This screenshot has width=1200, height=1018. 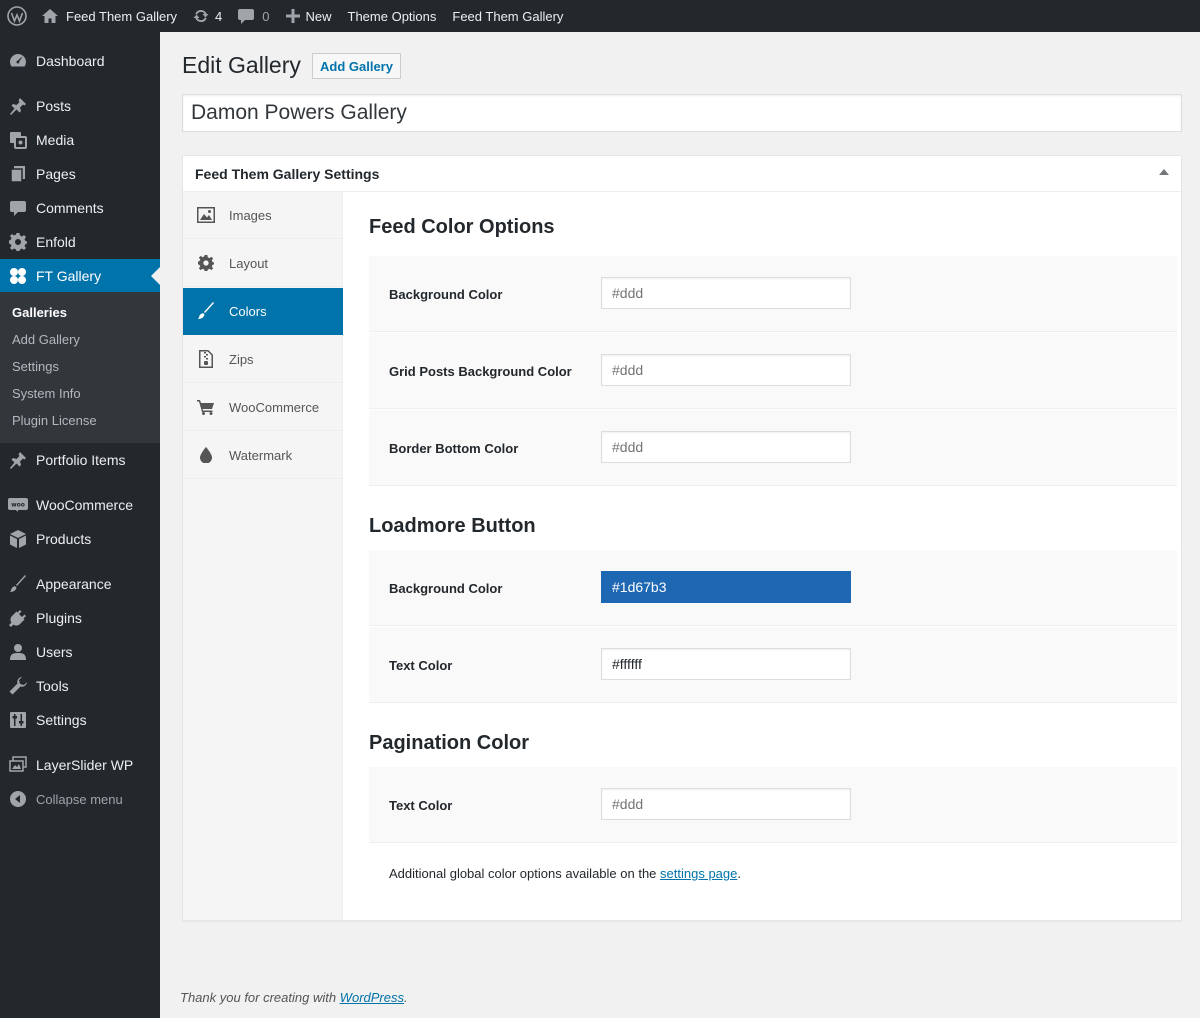 What do you see at coordinates (69, 276) in the screenshot?
I see `menu-label: FT Gallery` at bounding box center [69, 276].